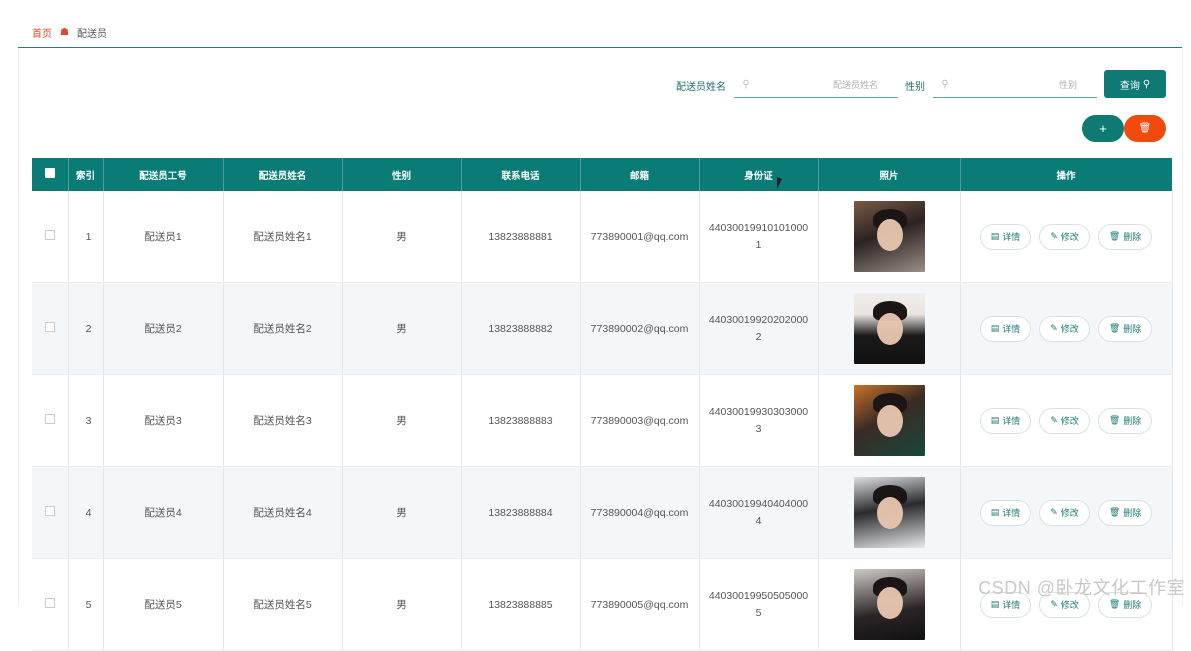 The width and height of the screenshot is (1191, 651). I want to click on column-header: 照片, so click(889, 174).